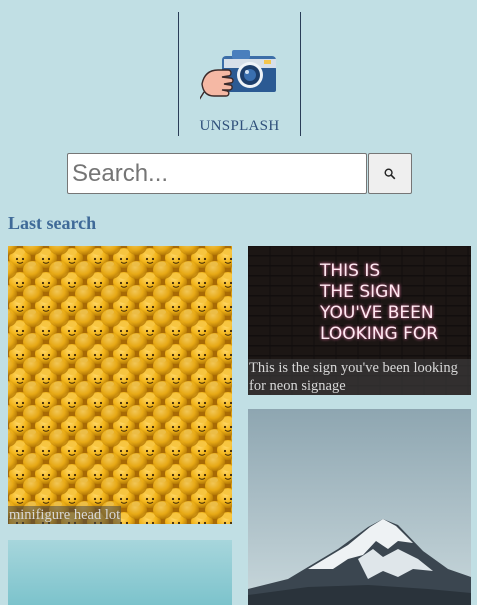 The width and height of the screenshot is (477, 605). I want to click on neon-line: THE SIGN, so click(360, 292).